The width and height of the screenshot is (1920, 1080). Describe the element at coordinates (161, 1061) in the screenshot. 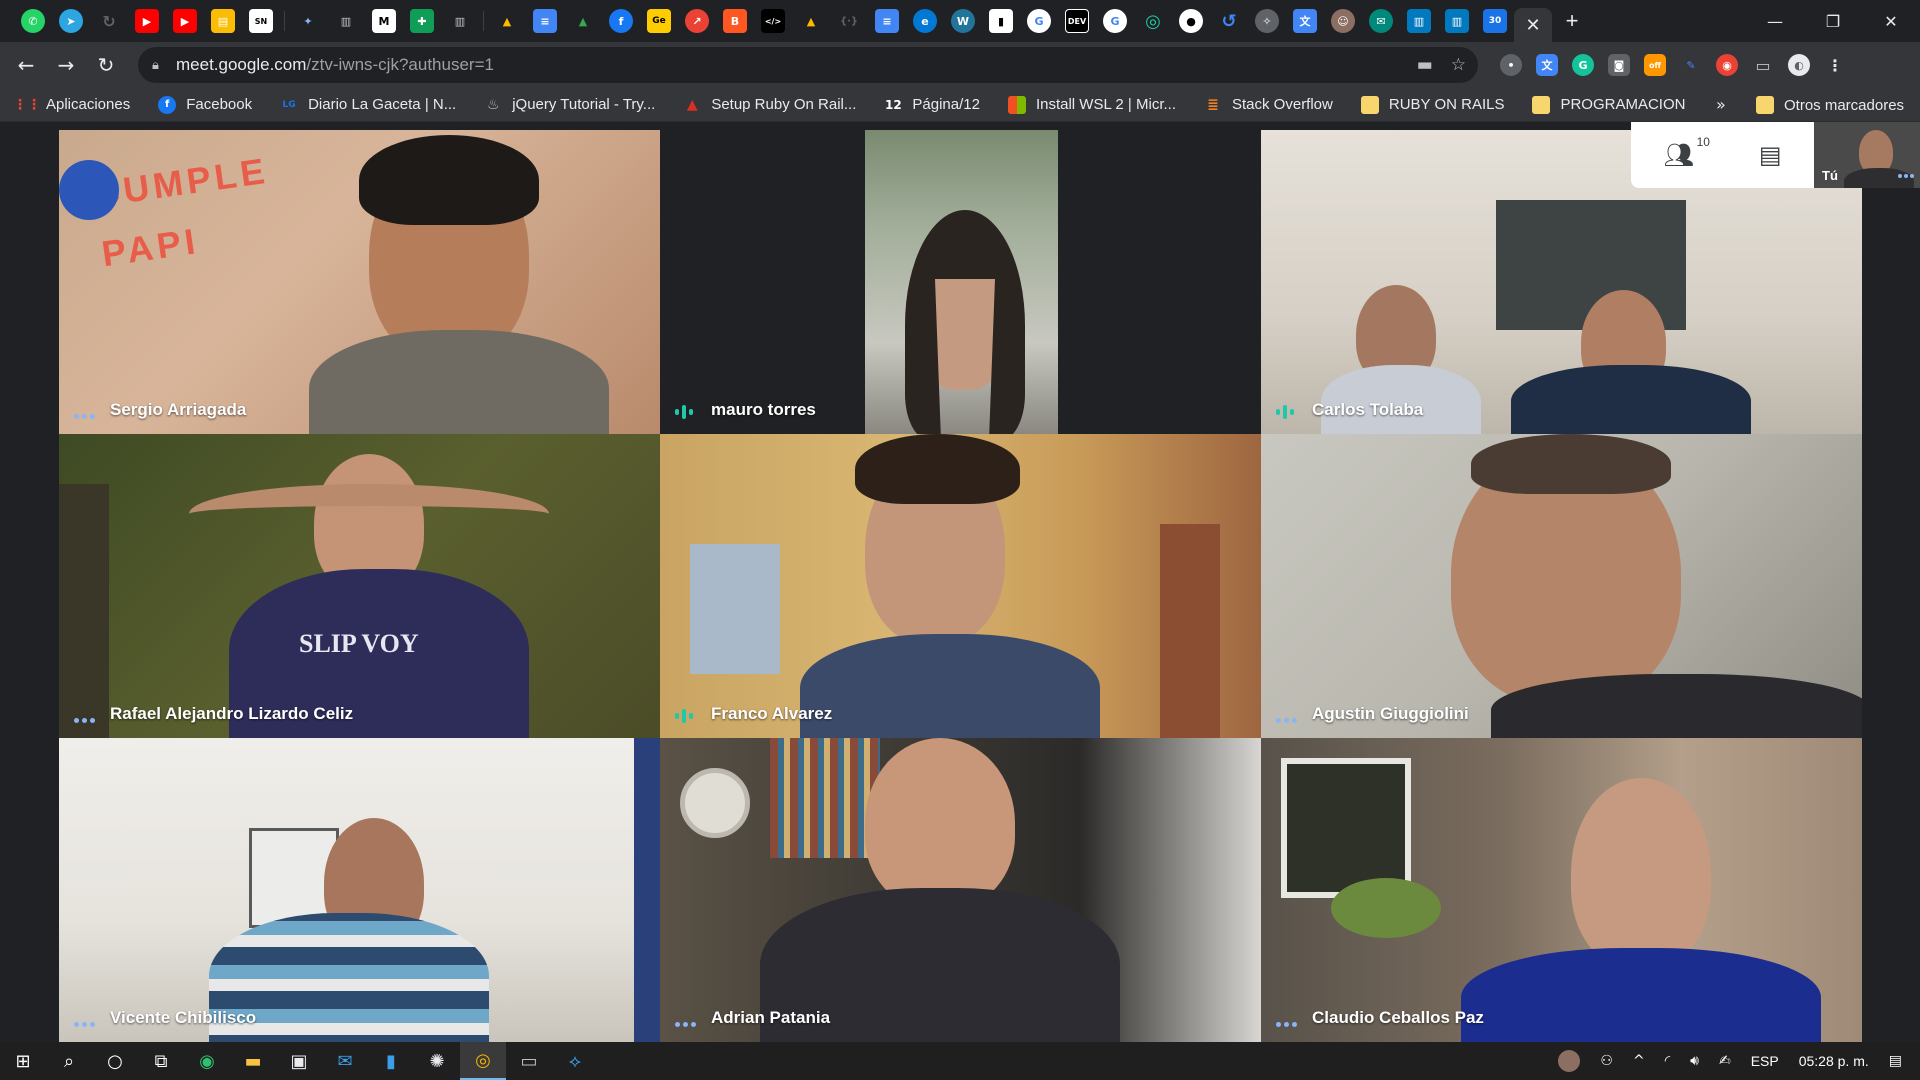

I see `task-view-icon: ⧉` at that location.